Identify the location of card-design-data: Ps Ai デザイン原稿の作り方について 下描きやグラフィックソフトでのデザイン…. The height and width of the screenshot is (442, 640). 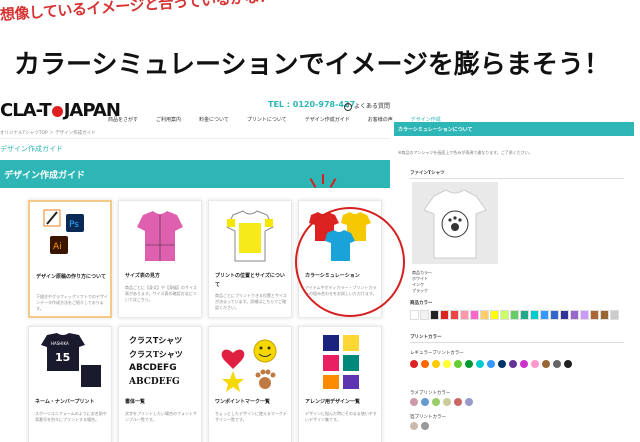
(70, 259).